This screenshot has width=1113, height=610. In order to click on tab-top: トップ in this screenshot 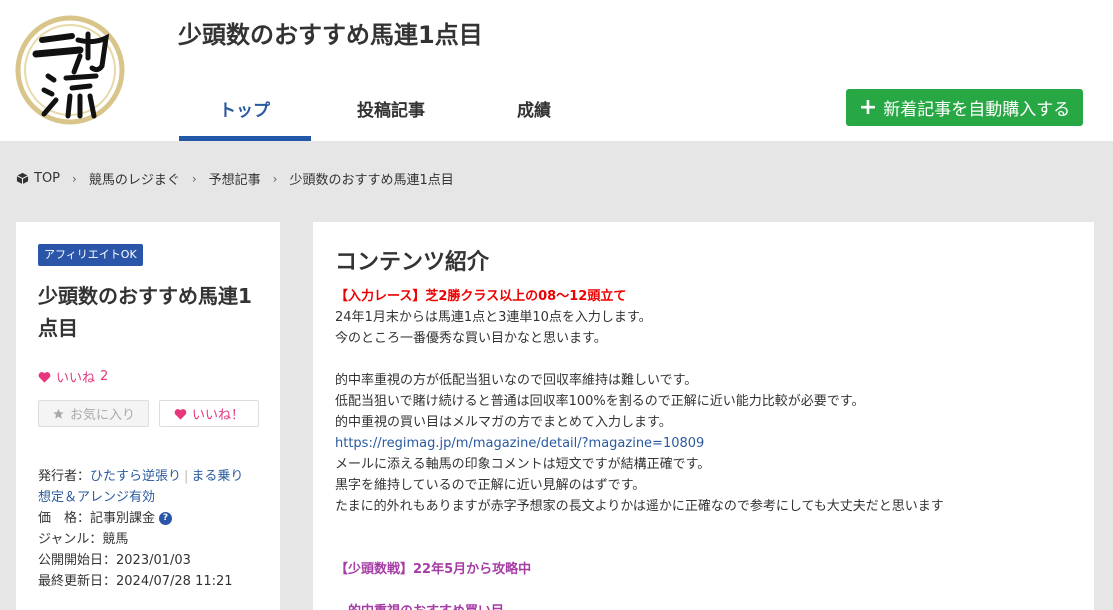, I will do `click(244, 108)`.